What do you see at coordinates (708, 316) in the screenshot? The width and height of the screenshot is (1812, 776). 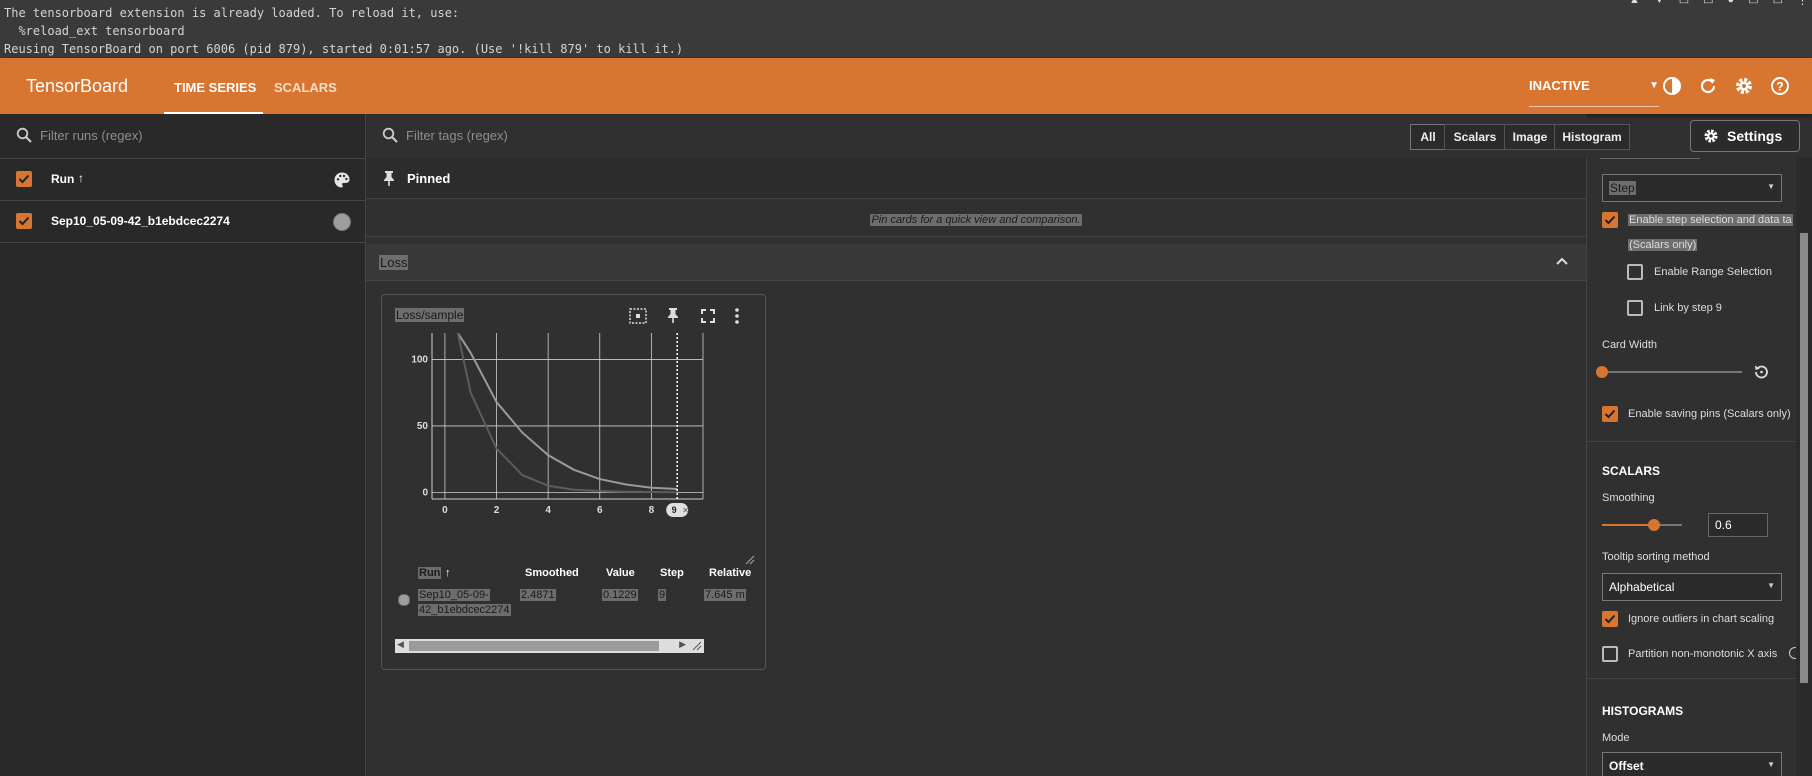 I see `fullscreen-icon` at bounding box center [708, 316].